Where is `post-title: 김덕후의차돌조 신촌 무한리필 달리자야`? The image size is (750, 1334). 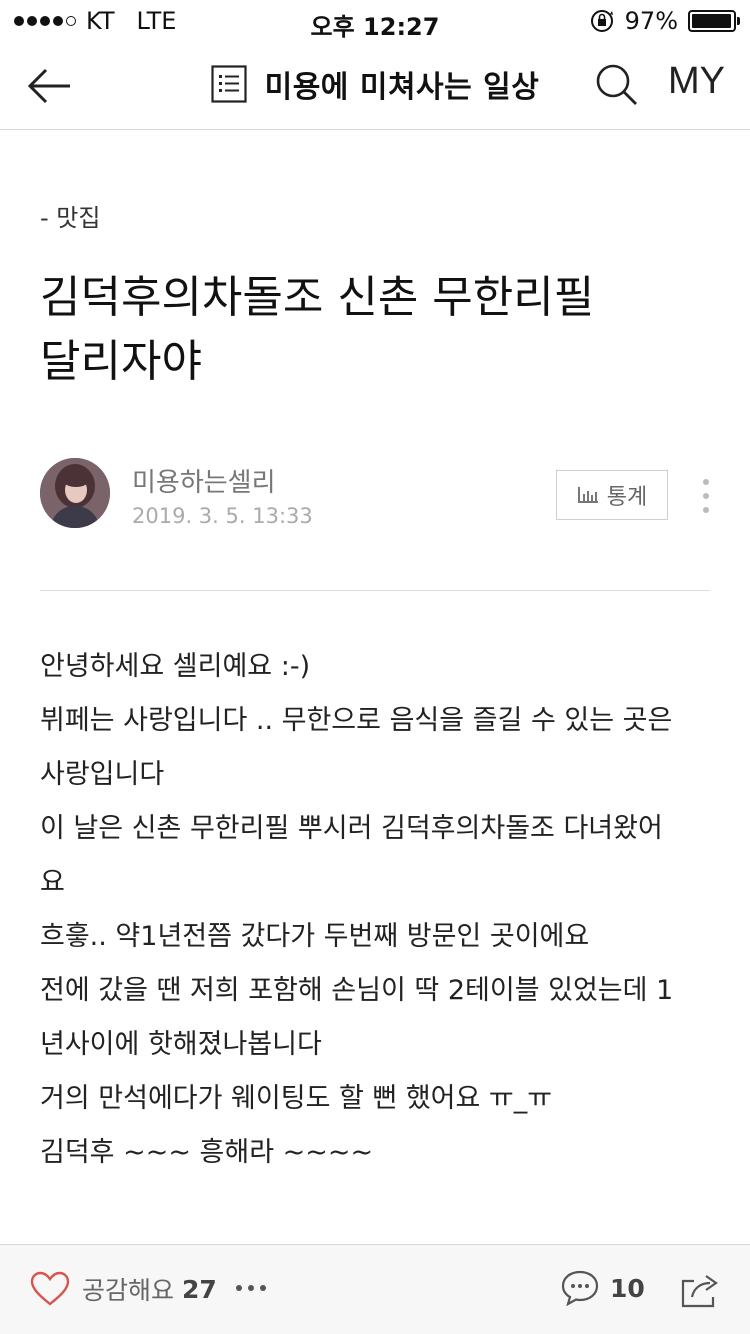 post-title: 김덕후의차돌조 신촌 무한리필 달리자야 is located at coordinates (370, 330).